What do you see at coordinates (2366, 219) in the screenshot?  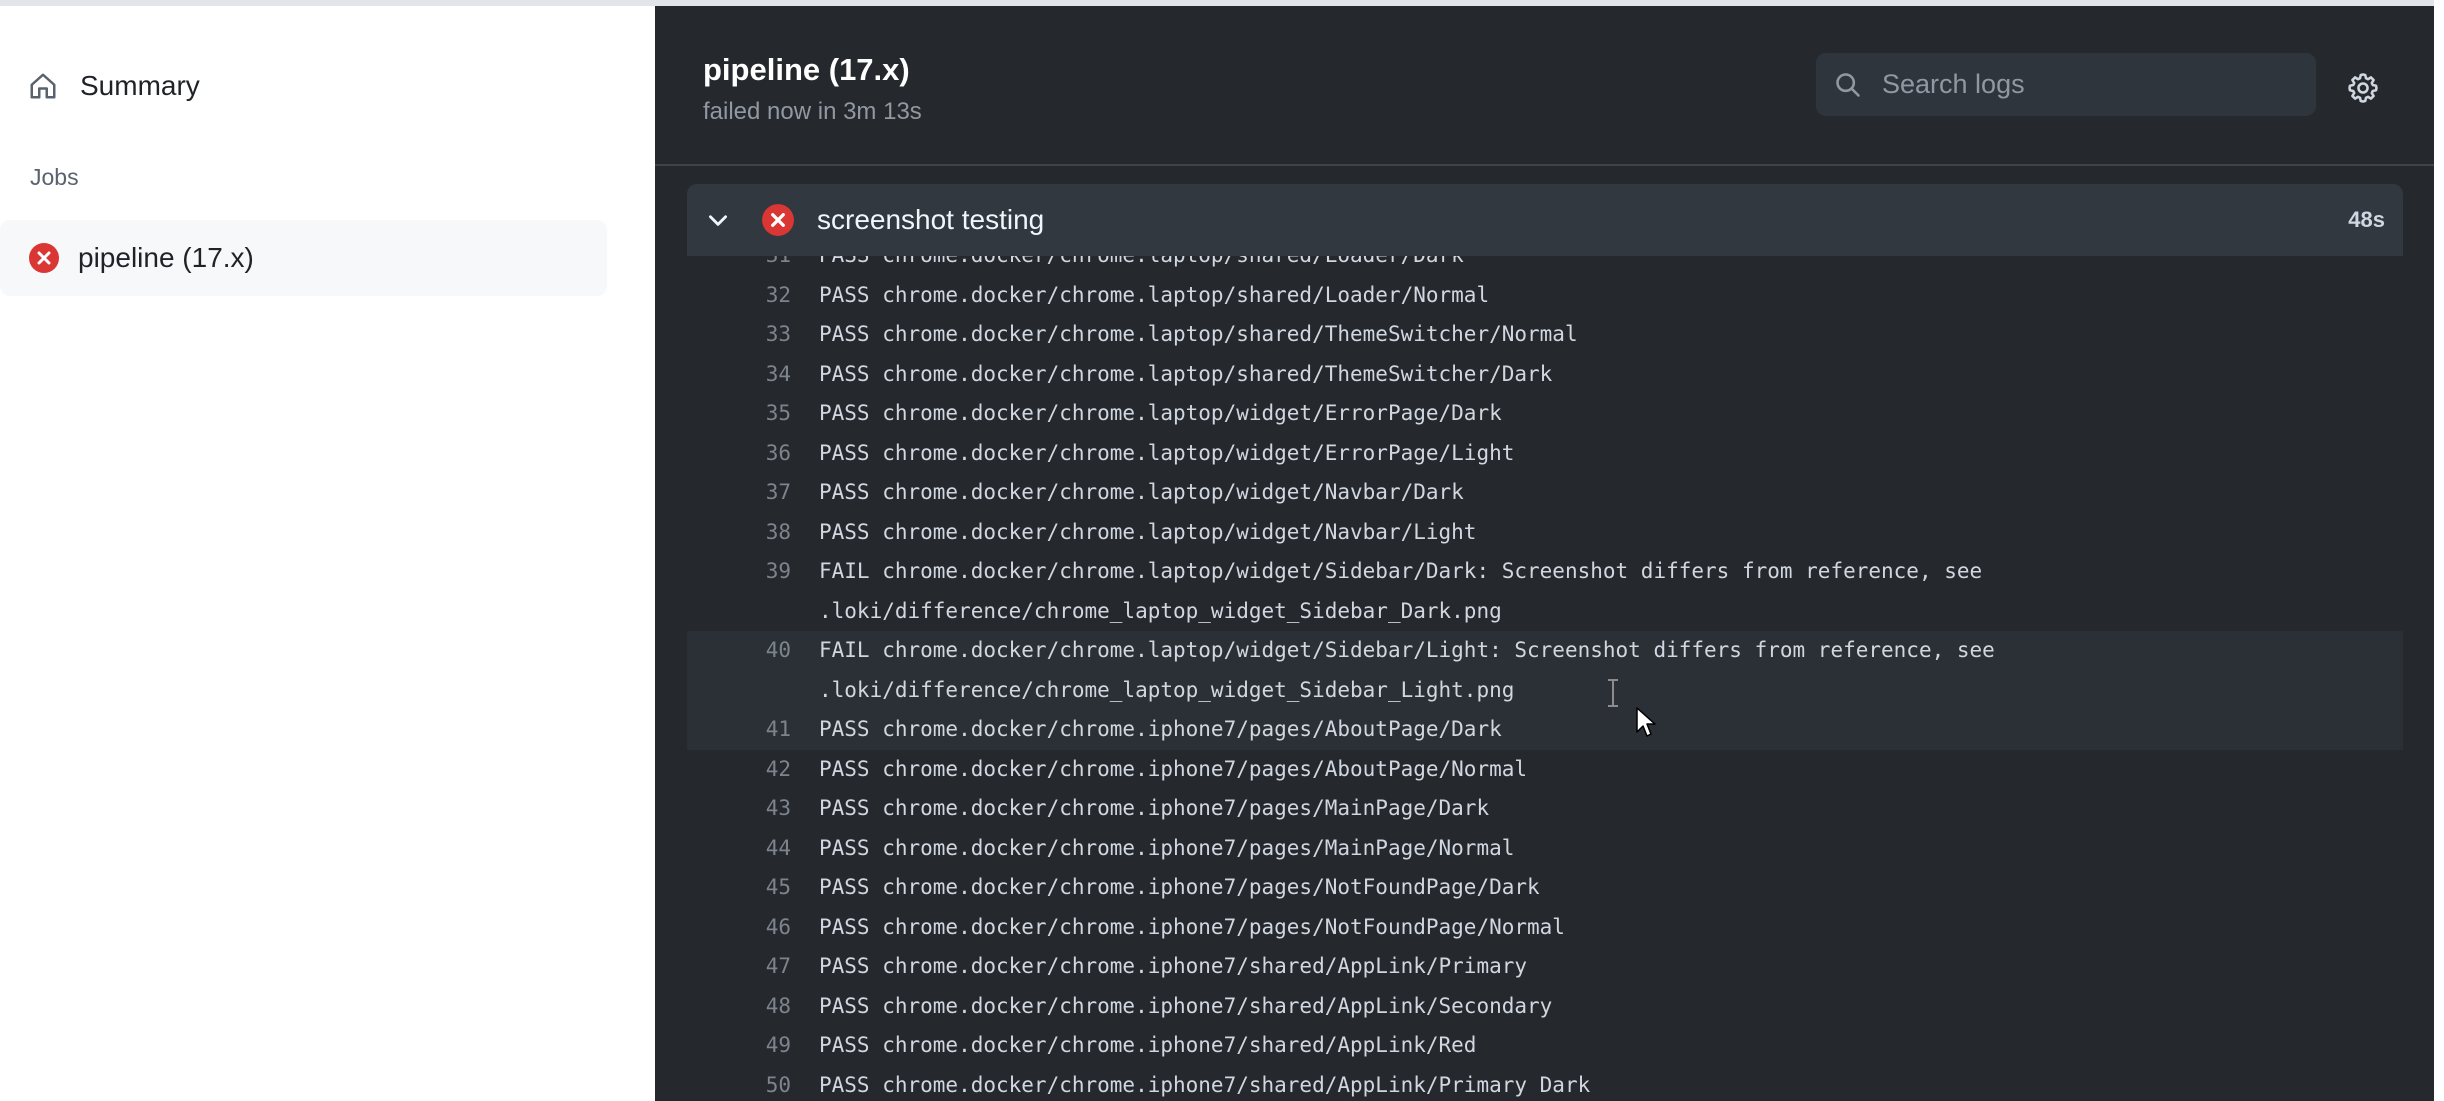 I see `step-duration: 48s` at bounding box center [2366, 219].